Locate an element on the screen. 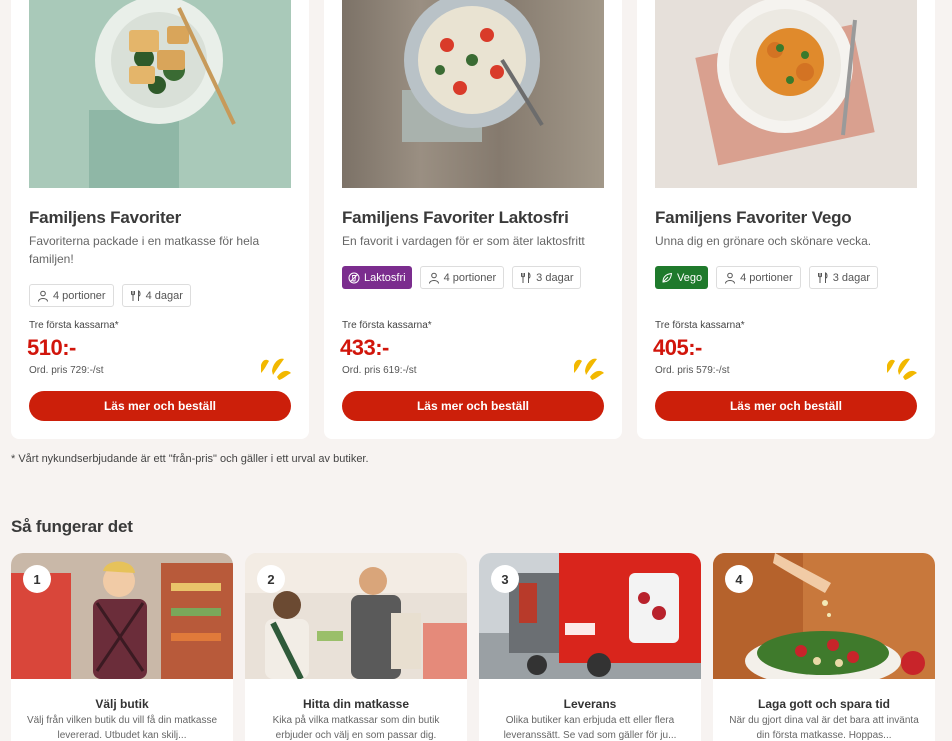  bag-tags: Vego 4 portioner 3 dagar is located at coordinates (766, 277).